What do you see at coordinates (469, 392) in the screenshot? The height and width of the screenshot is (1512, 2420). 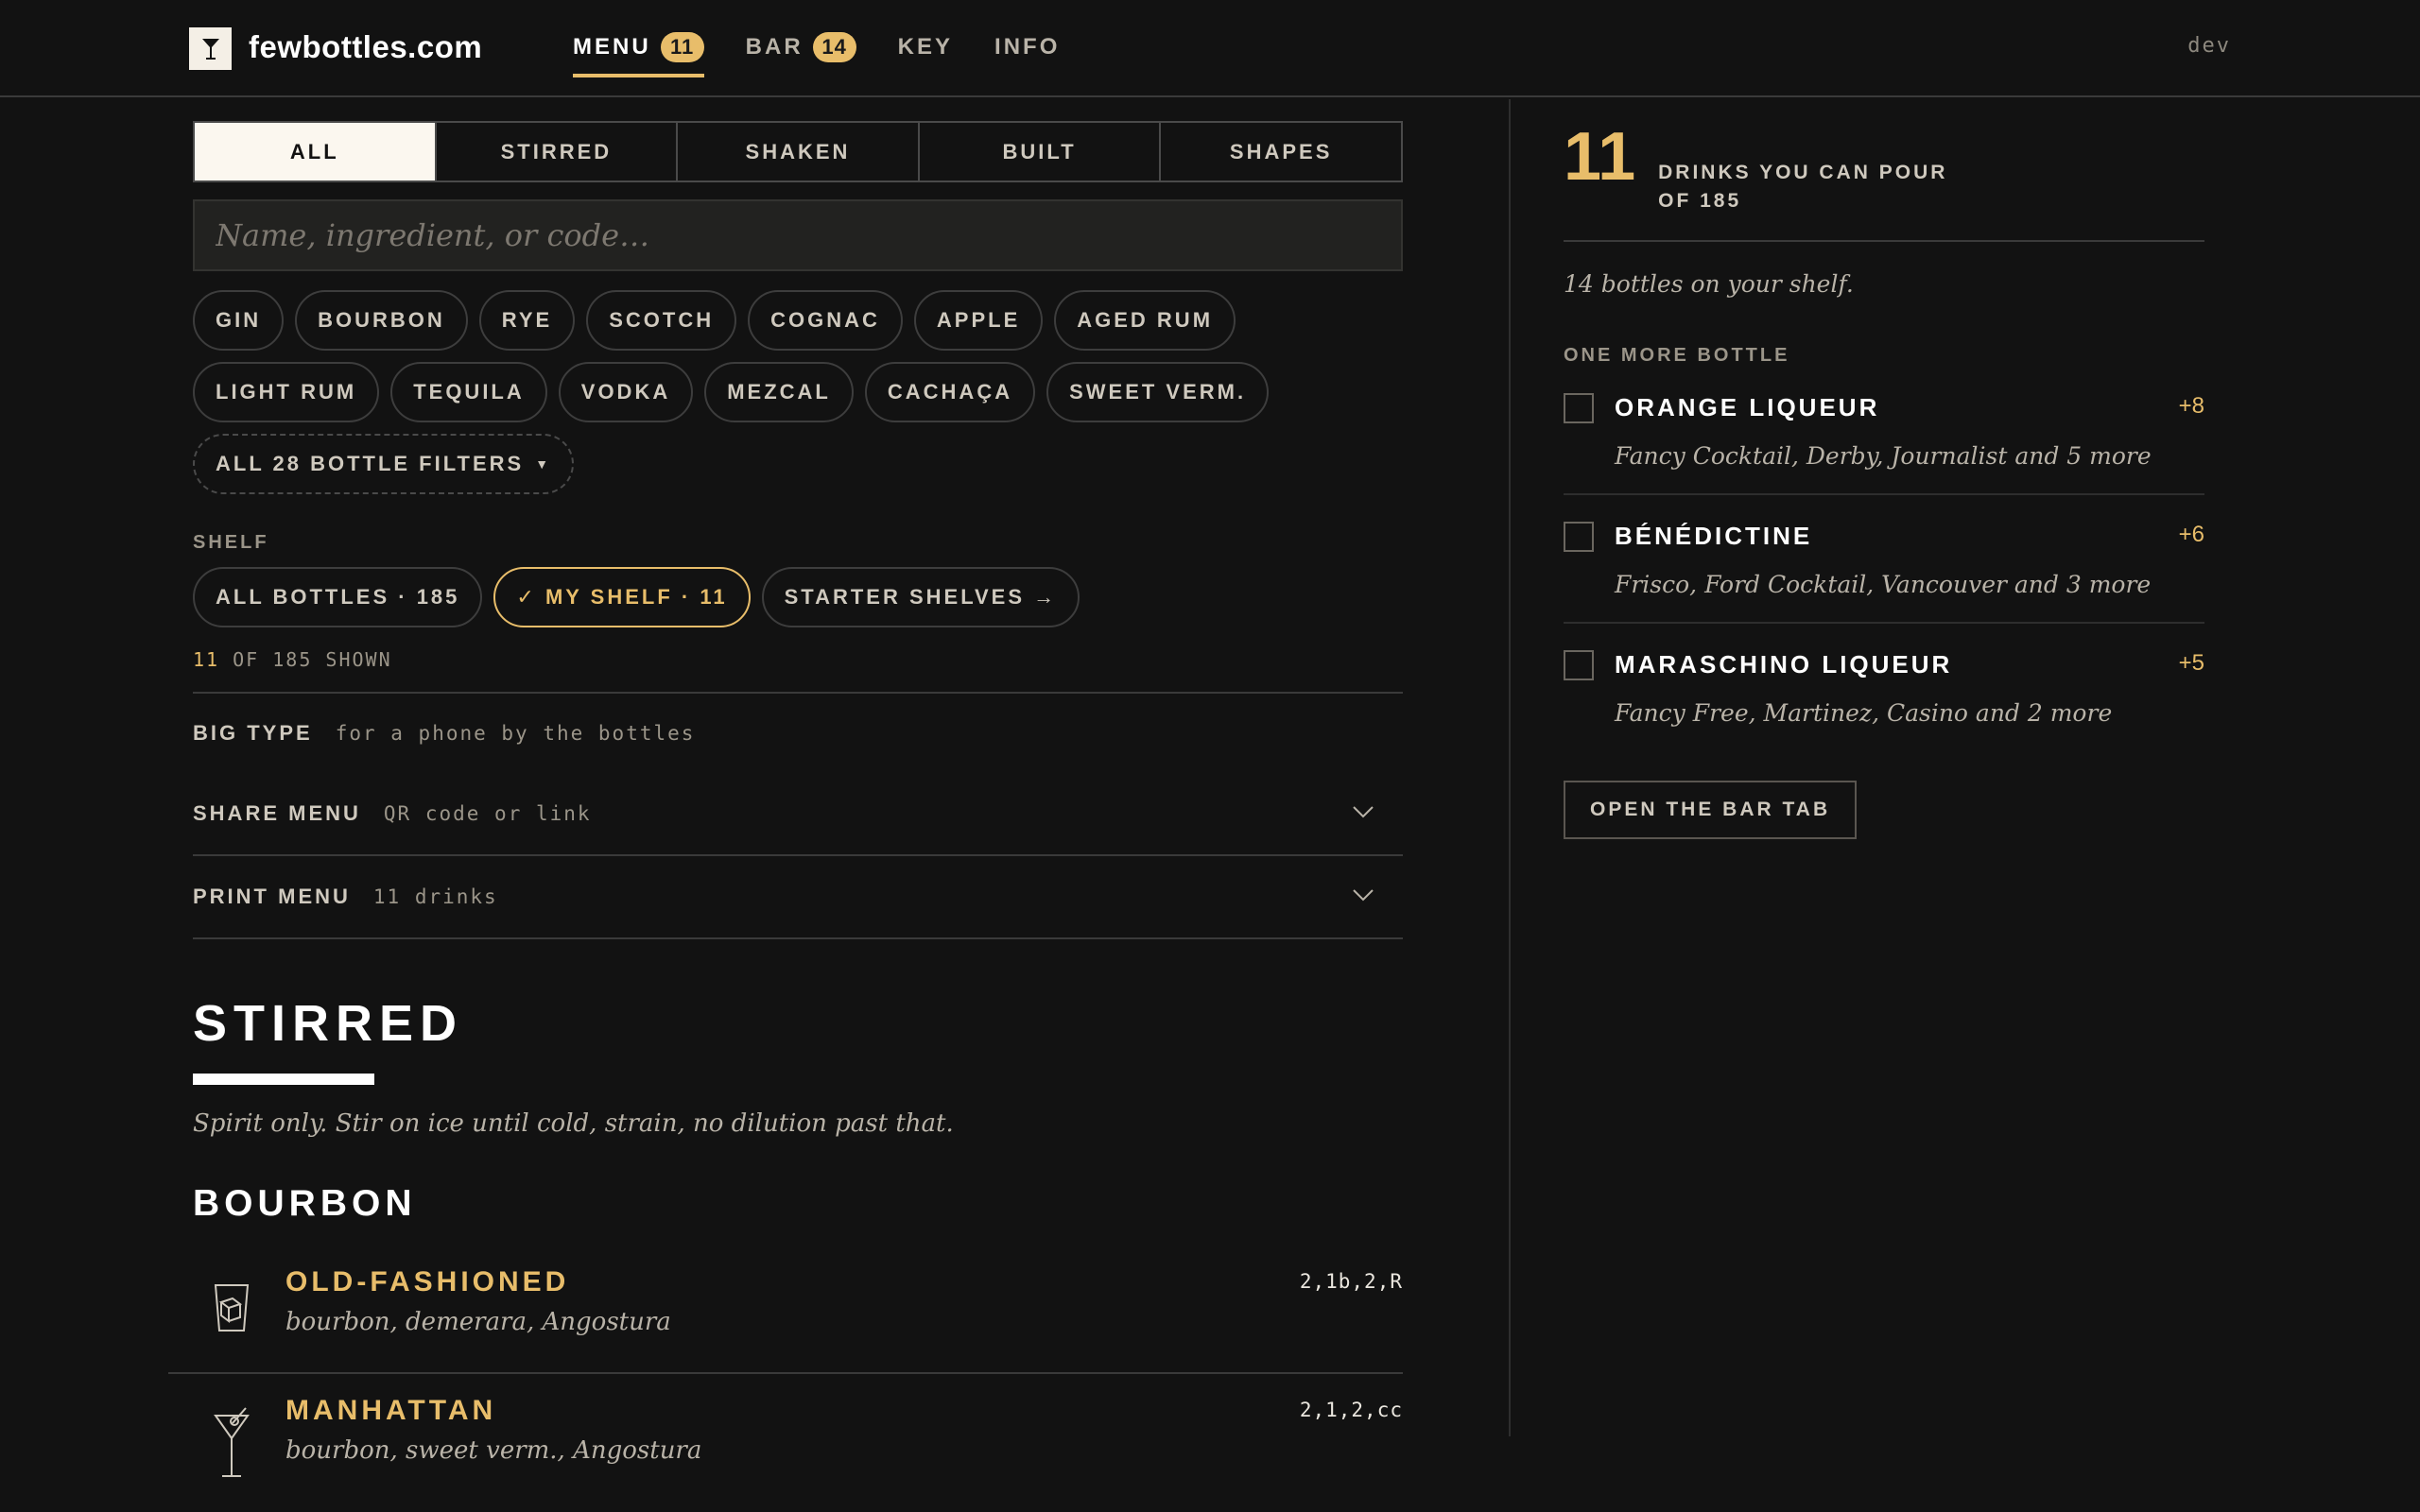 I see `filter-chip-tequila: TEQUILA` at bounding box center [469, 392].